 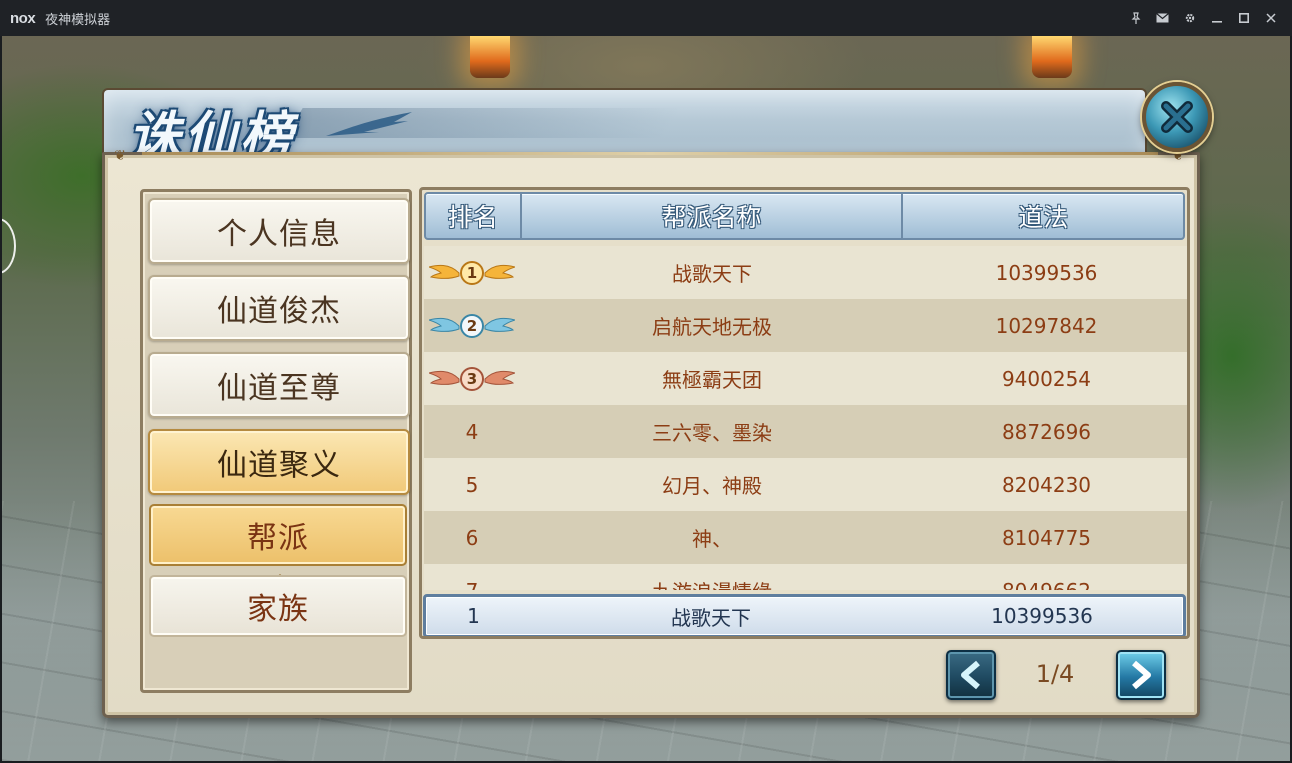 What do you see at coordinates (1046, 537) in the screenshot?
I see `score-cell: 8104775` at bounding box center [1046, 537].